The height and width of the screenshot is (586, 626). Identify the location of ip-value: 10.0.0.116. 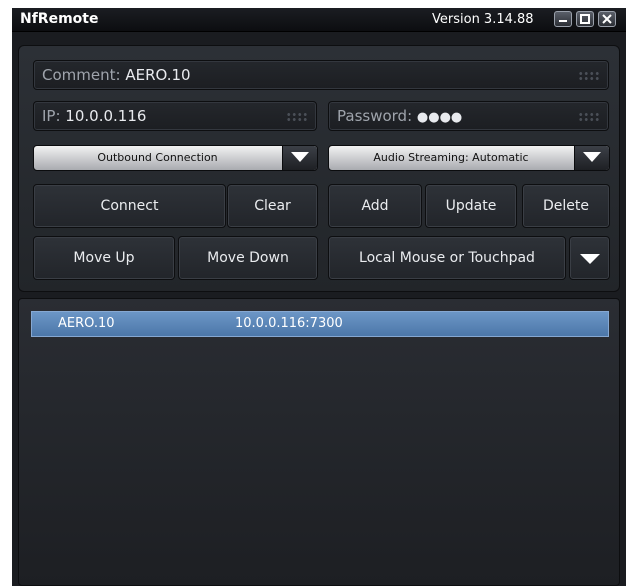
(106, 116).